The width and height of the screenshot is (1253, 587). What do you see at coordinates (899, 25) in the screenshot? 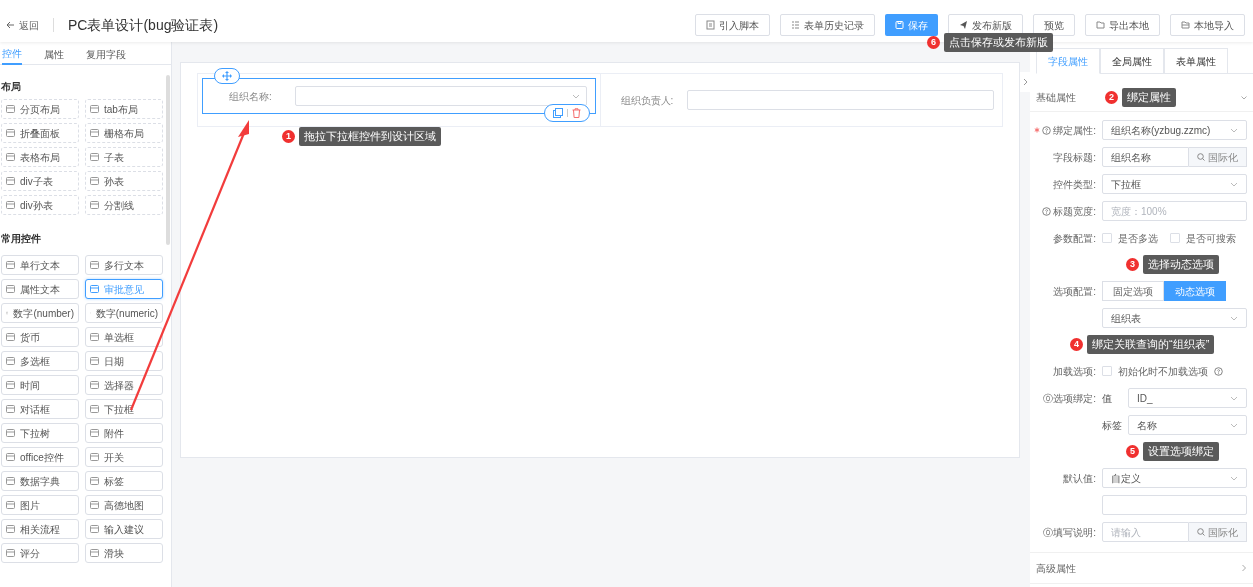
I see `save-icon` at bounding box center [899, 25].